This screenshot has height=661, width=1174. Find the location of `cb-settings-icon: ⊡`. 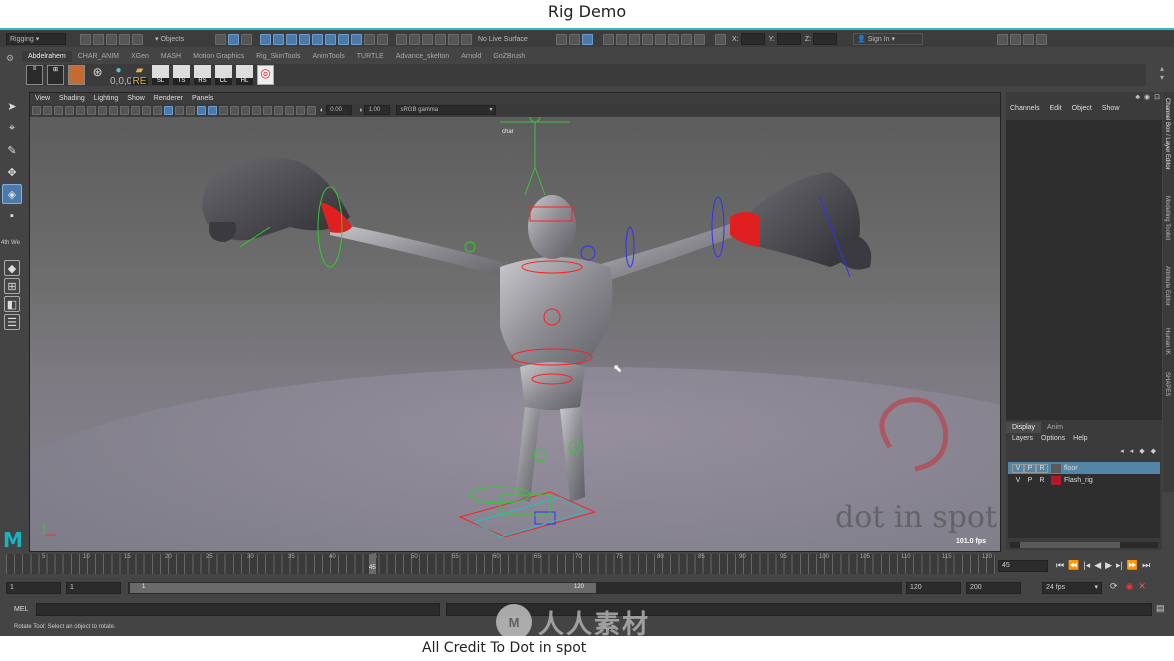

cb-settings-icon: ⊡ is located at coordinates (1157, 97).